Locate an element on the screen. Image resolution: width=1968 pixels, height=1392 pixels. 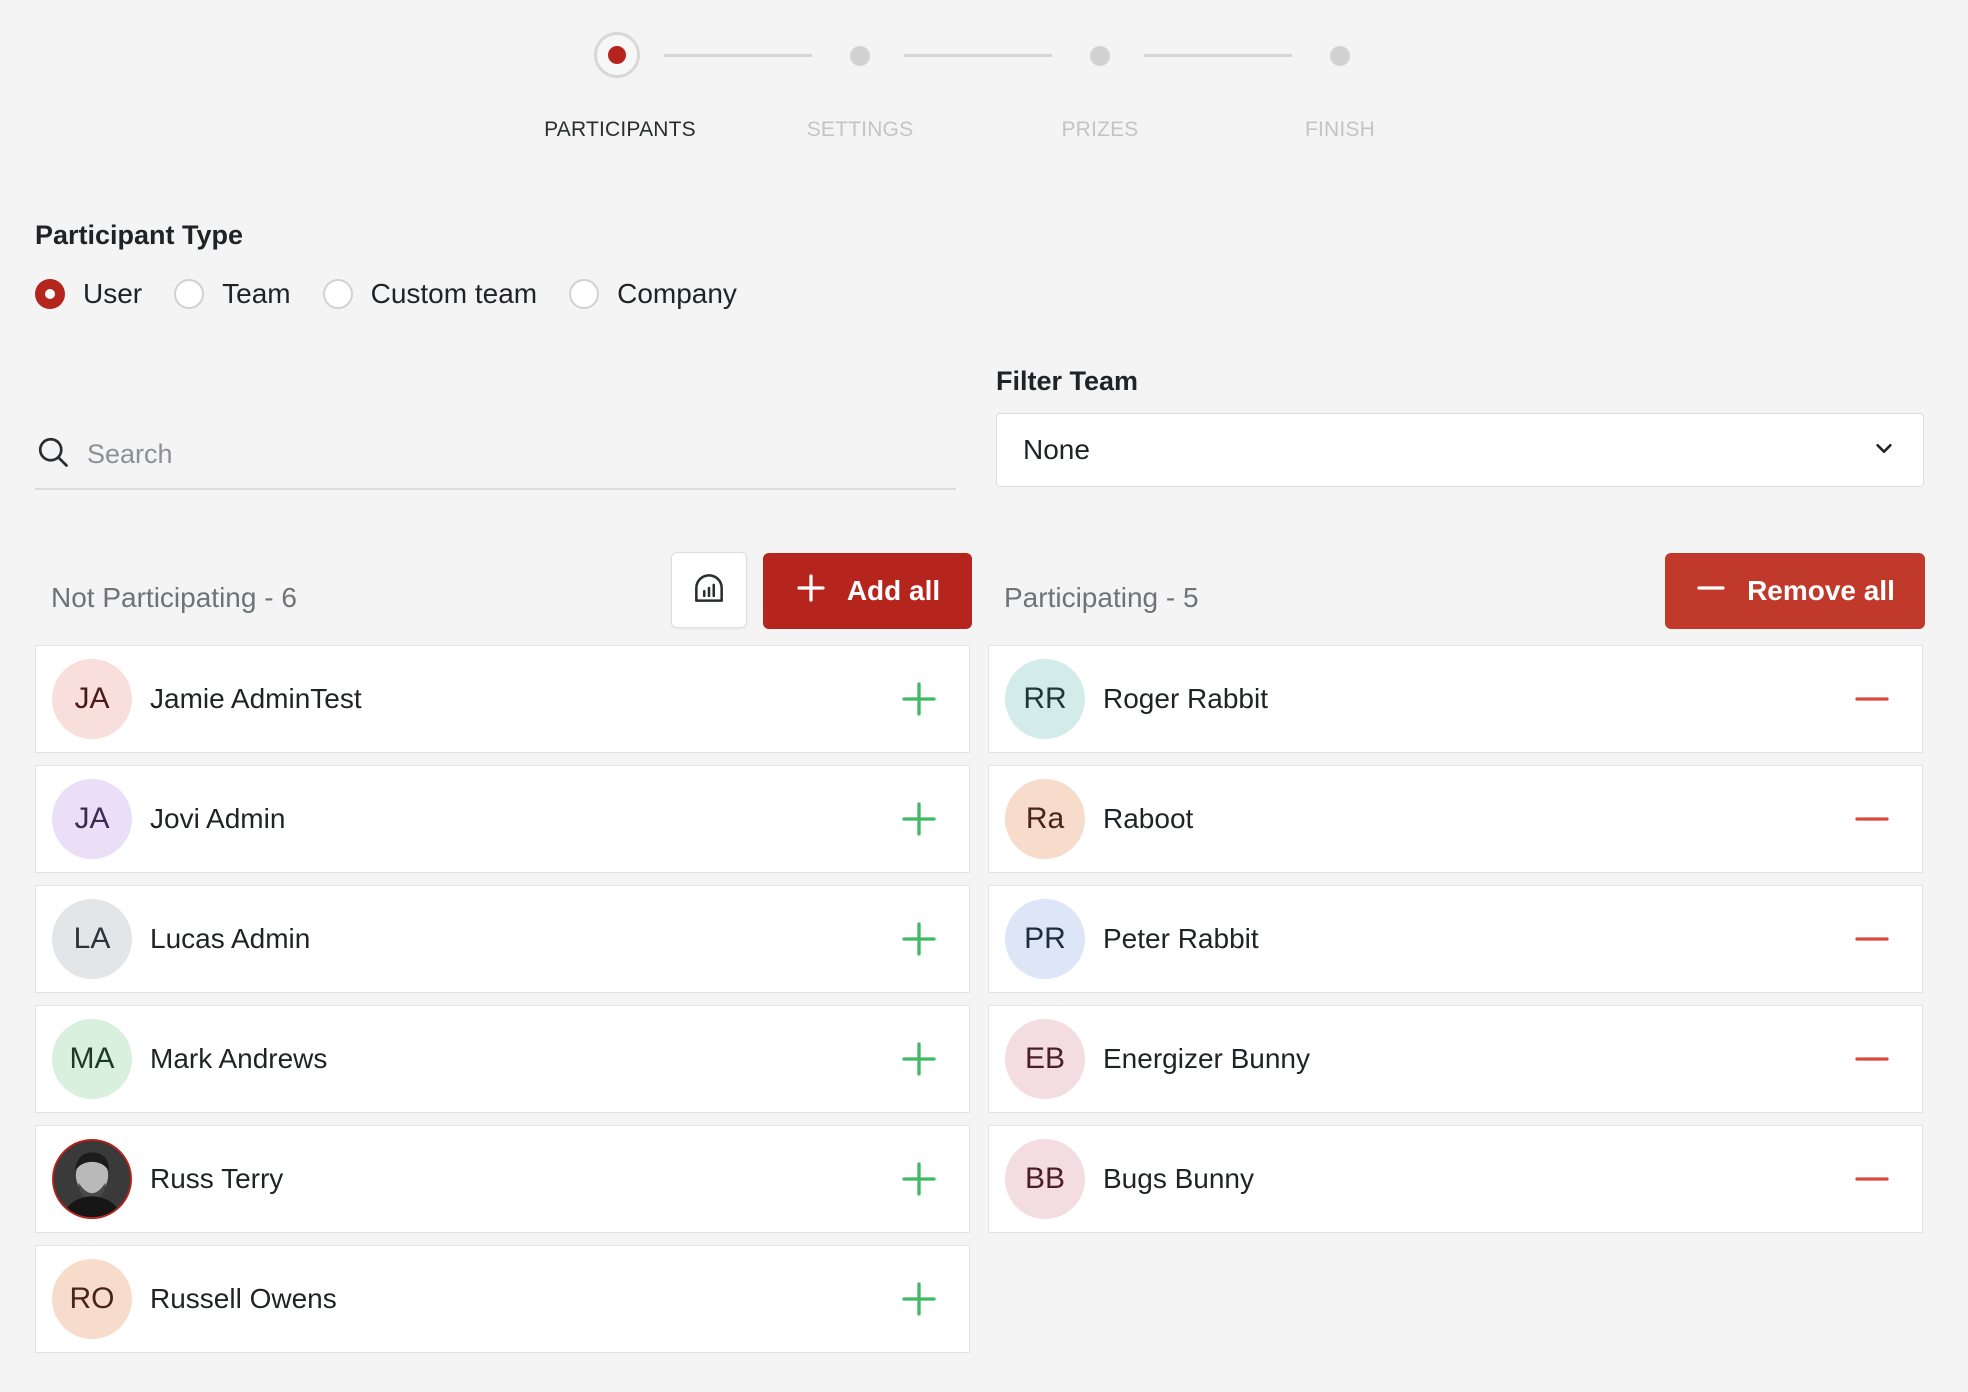
stepper: PARTICIPANTS SETTINGS PRIZES FINISH is located at coordinates (984, 80).